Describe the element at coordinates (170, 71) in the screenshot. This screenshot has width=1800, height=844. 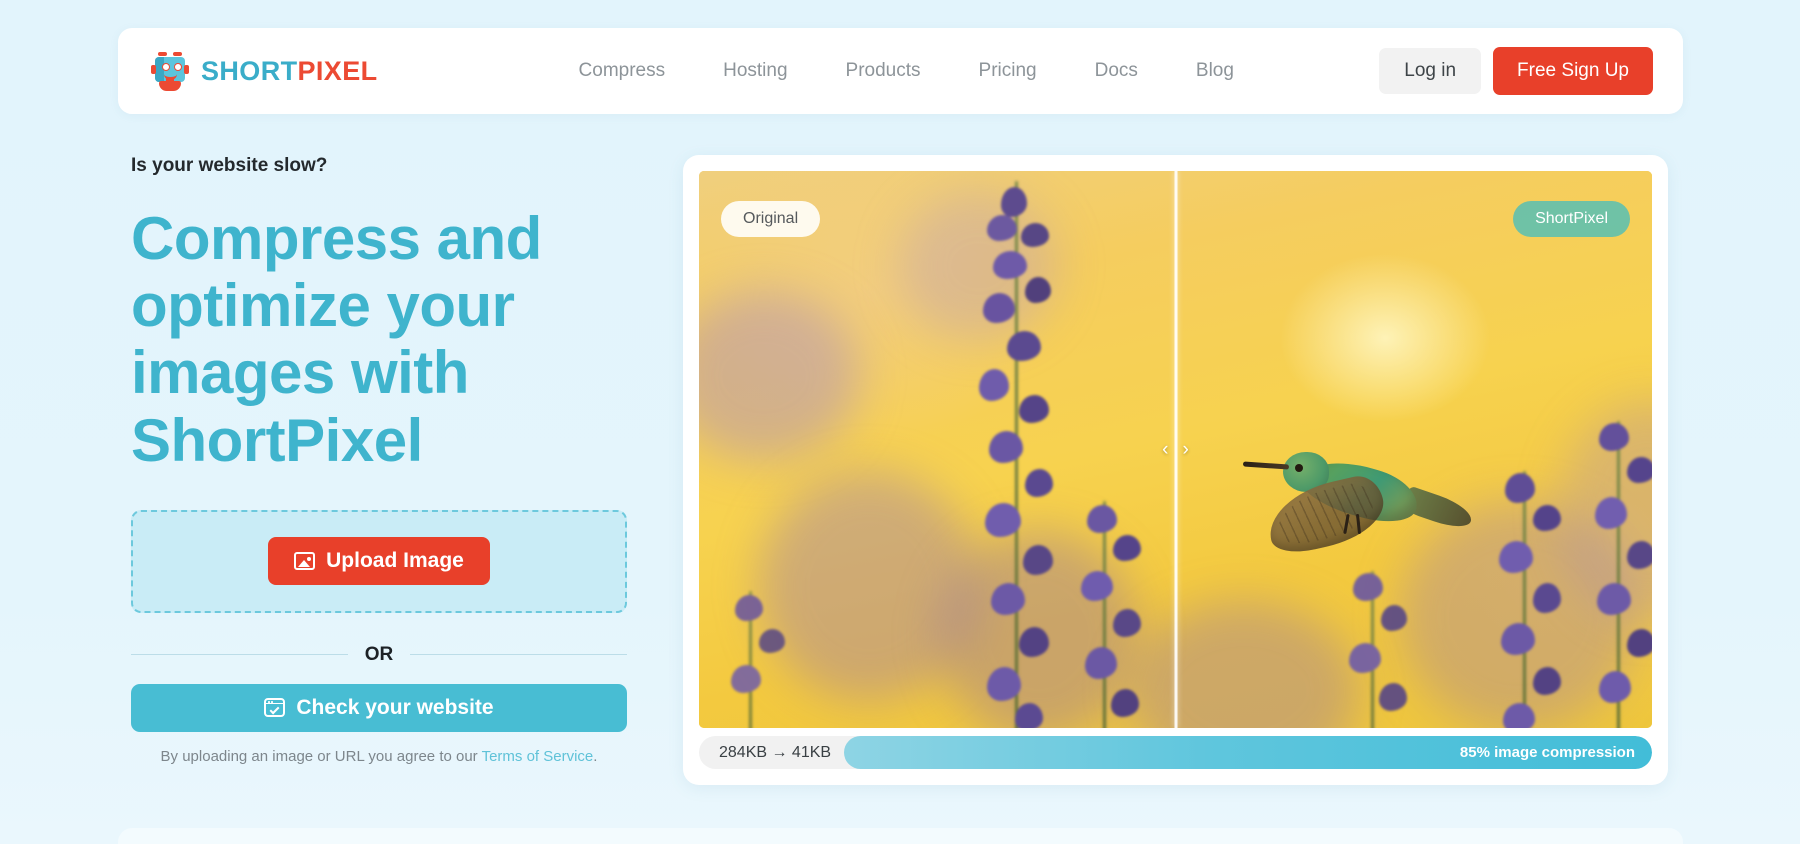
I see `shortpixel-robot-icon` at that location.